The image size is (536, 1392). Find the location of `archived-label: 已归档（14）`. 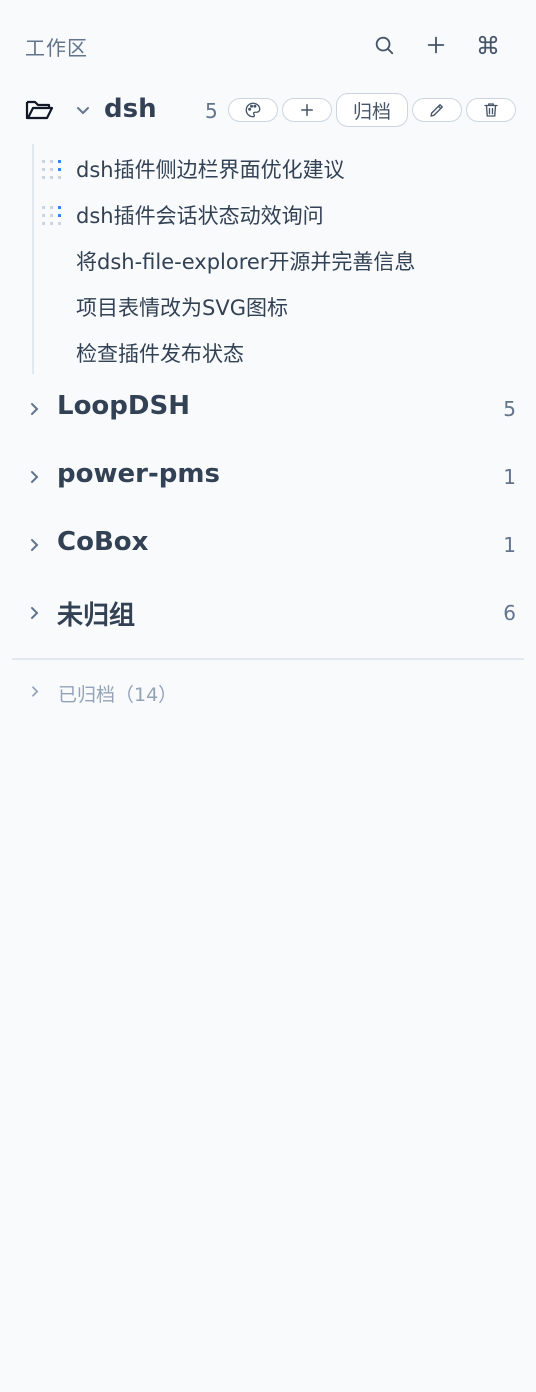

archived-label: 已归档（14） is located at coordinates (118, 695).